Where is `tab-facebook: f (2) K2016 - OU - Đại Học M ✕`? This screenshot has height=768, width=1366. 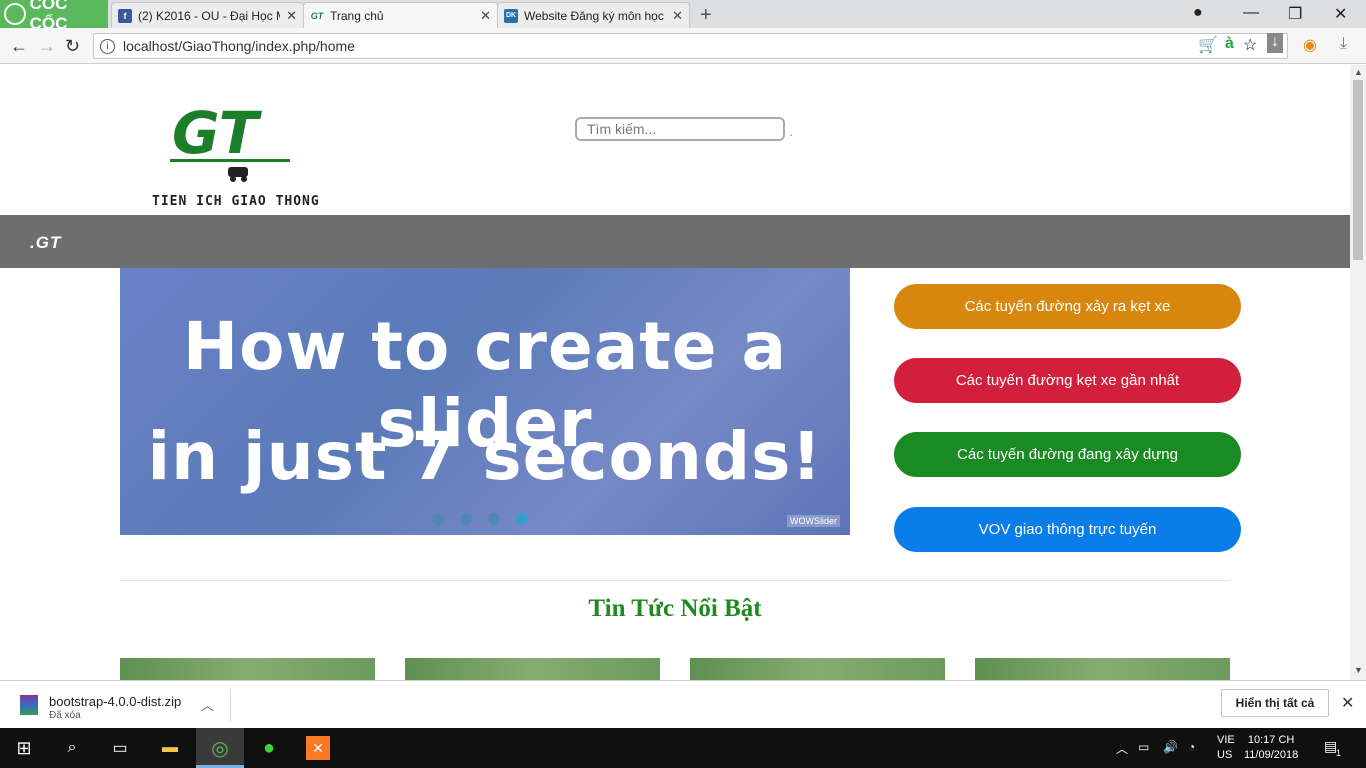 tab-facebook: f (2) K2016 - OU - Đại Học M ✕ is located at coordinates (207, 15).